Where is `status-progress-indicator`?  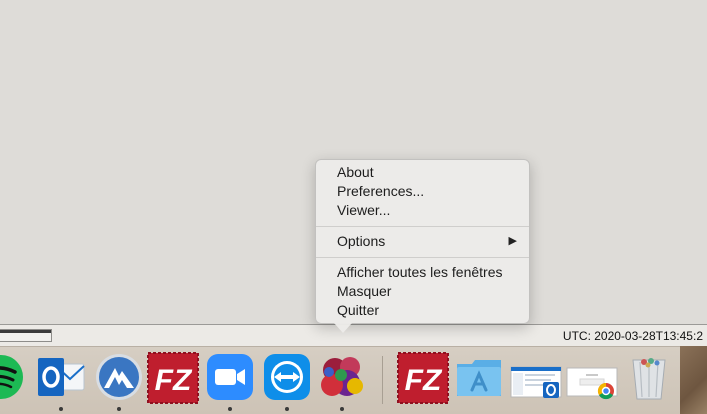 status-progress-indicator is located at coordinates (26, 335).